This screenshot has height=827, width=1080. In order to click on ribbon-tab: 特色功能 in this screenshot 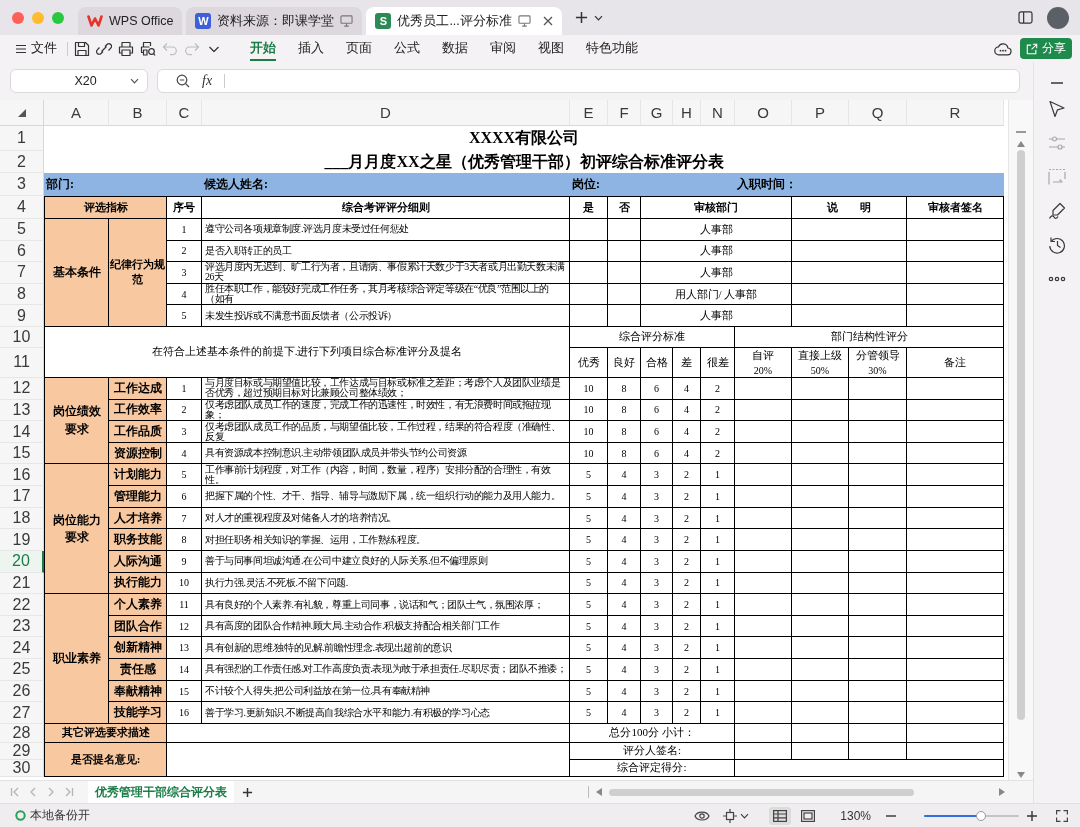, I will do `click(612, 48)`.